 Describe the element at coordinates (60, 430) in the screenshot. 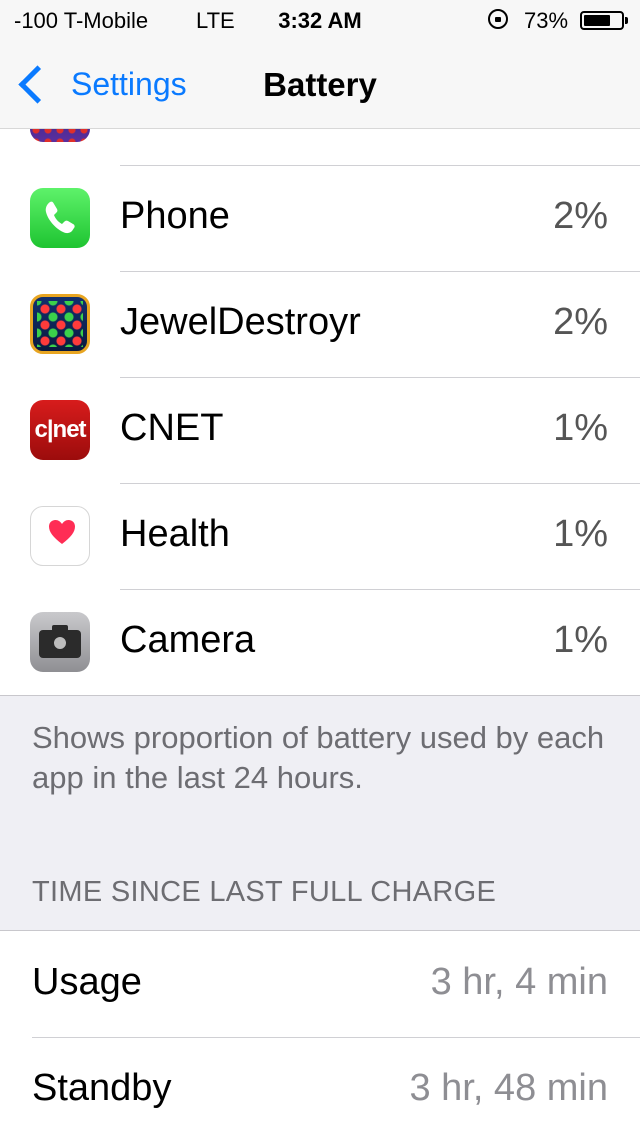

I see `cnet-icon: c|net` at that location.